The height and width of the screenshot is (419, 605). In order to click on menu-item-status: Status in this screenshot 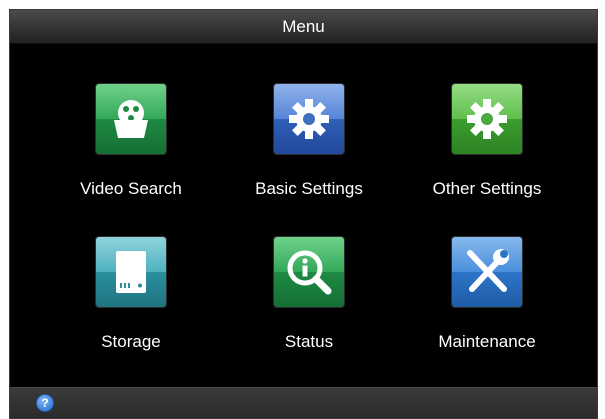, I will do `click(309, 302)`.